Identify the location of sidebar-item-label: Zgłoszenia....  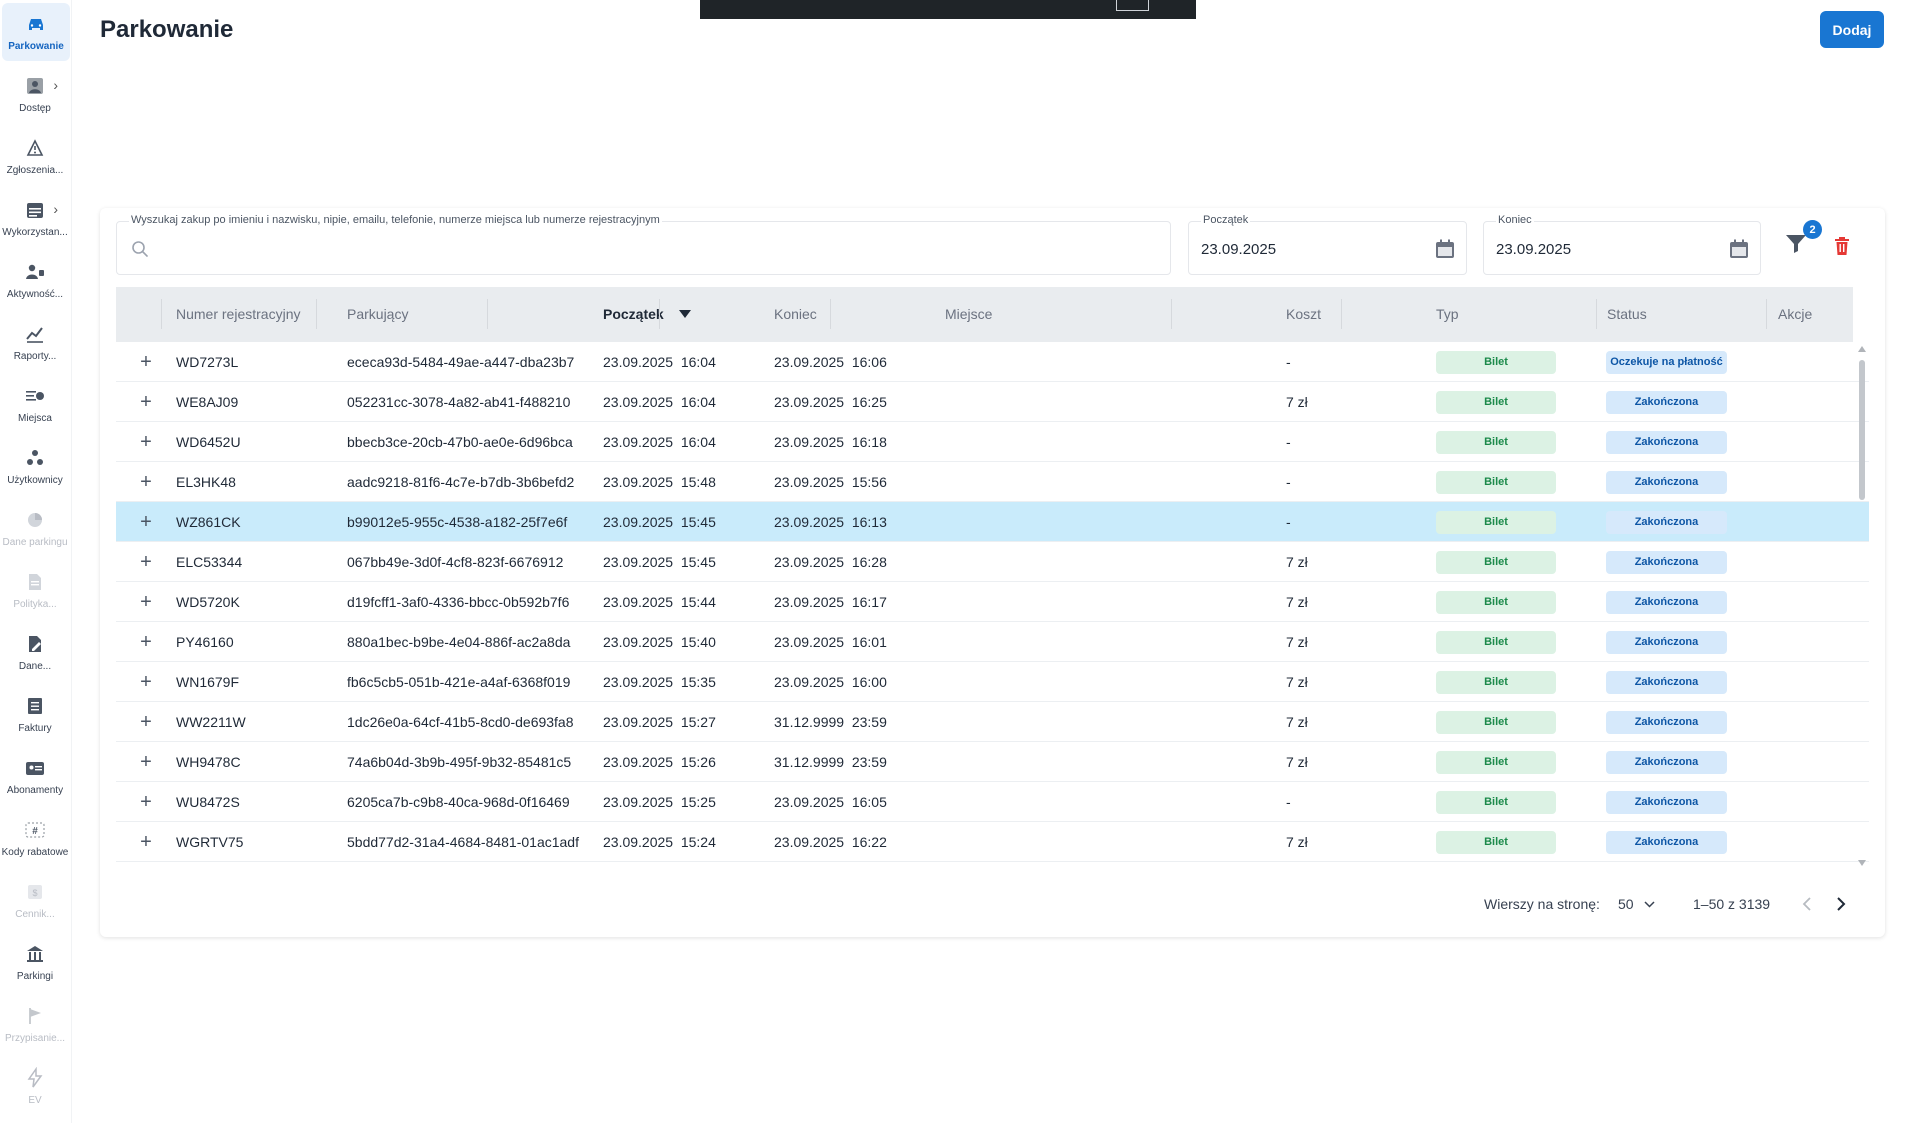
(35, 170).